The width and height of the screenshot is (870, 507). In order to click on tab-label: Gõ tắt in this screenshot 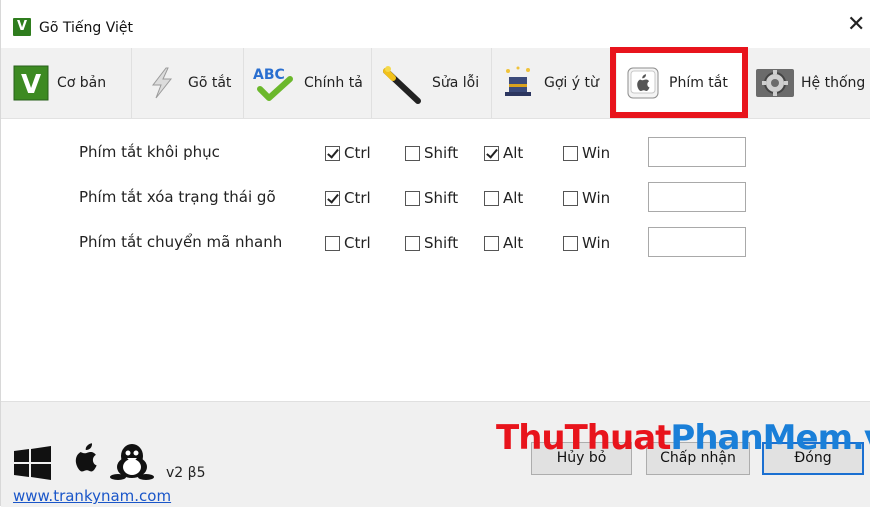, I will do `click(210, 83)`.